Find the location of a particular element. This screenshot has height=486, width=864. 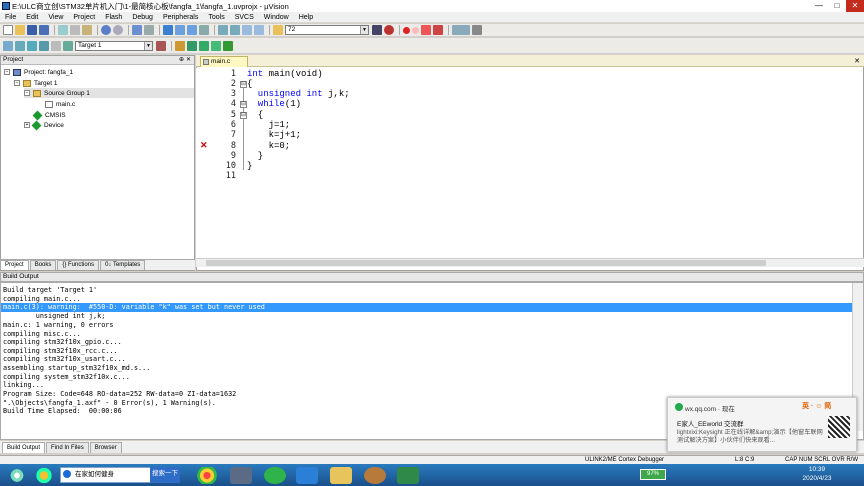

menu-svcs: SVCS is located at coordinates (244, 17).